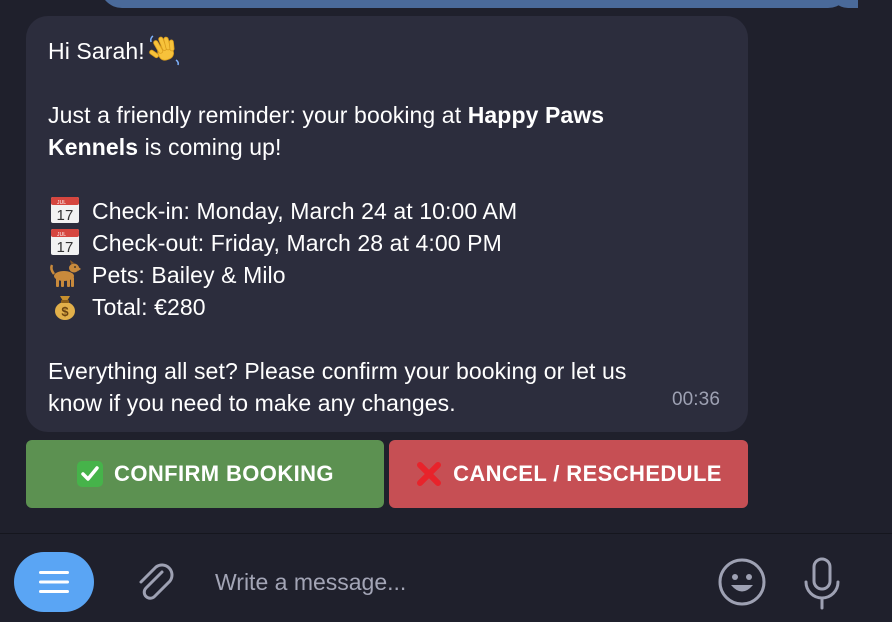 The height and width of the screenshot is (622, 892). What do you see at coordinates (387, 307) in the screenshot?
I see `detail-total: $ Total: €280` at bounding box center [387, 307].